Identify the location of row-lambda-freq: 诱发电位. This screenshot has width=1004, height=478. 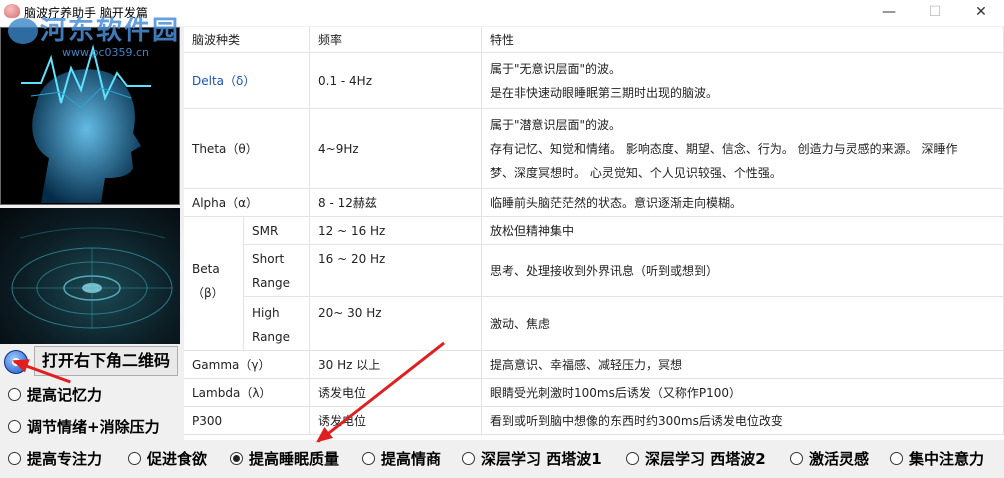
(396, 393).